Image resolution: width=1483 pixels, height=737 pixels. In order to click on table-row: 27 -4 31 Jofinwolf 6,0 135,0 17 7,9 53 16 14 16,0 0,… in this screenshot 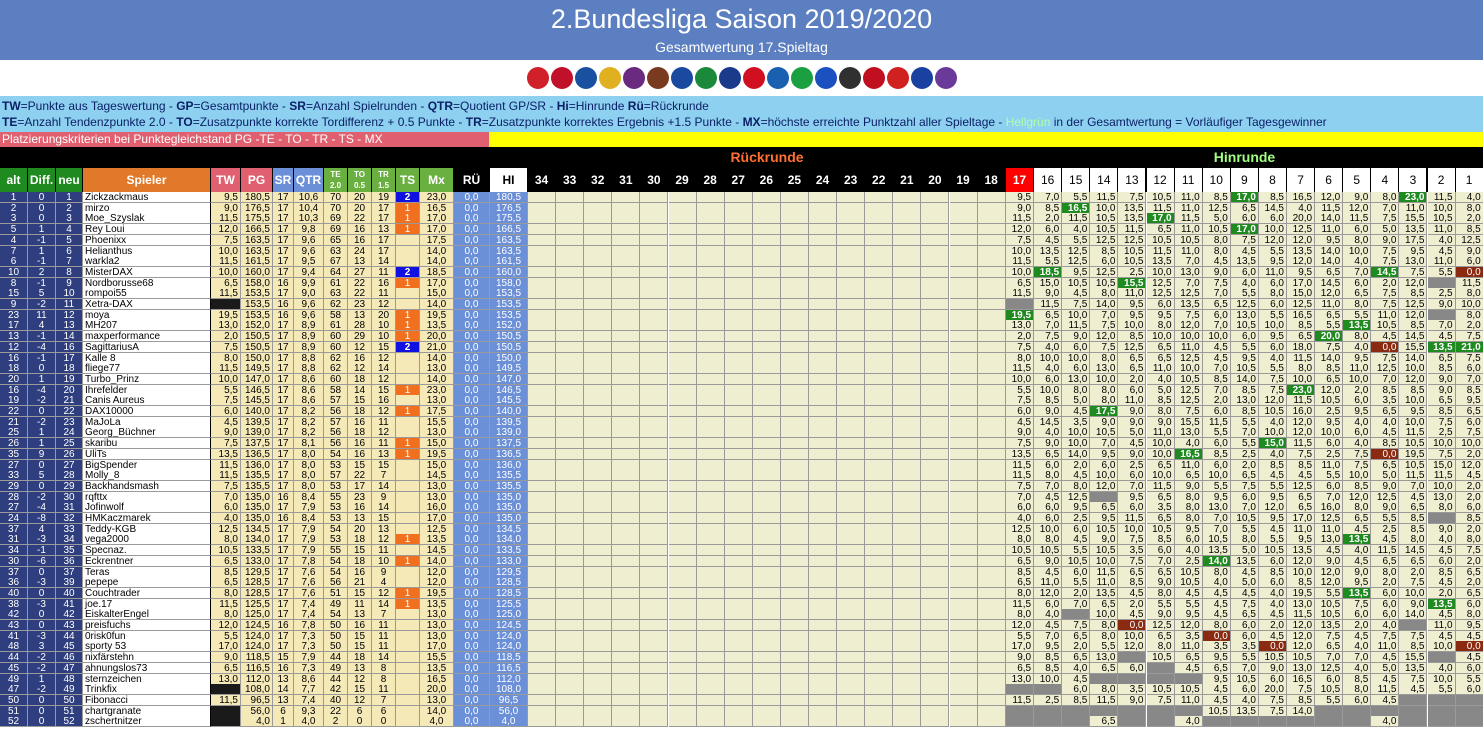, I will do `click(741, 508)`.